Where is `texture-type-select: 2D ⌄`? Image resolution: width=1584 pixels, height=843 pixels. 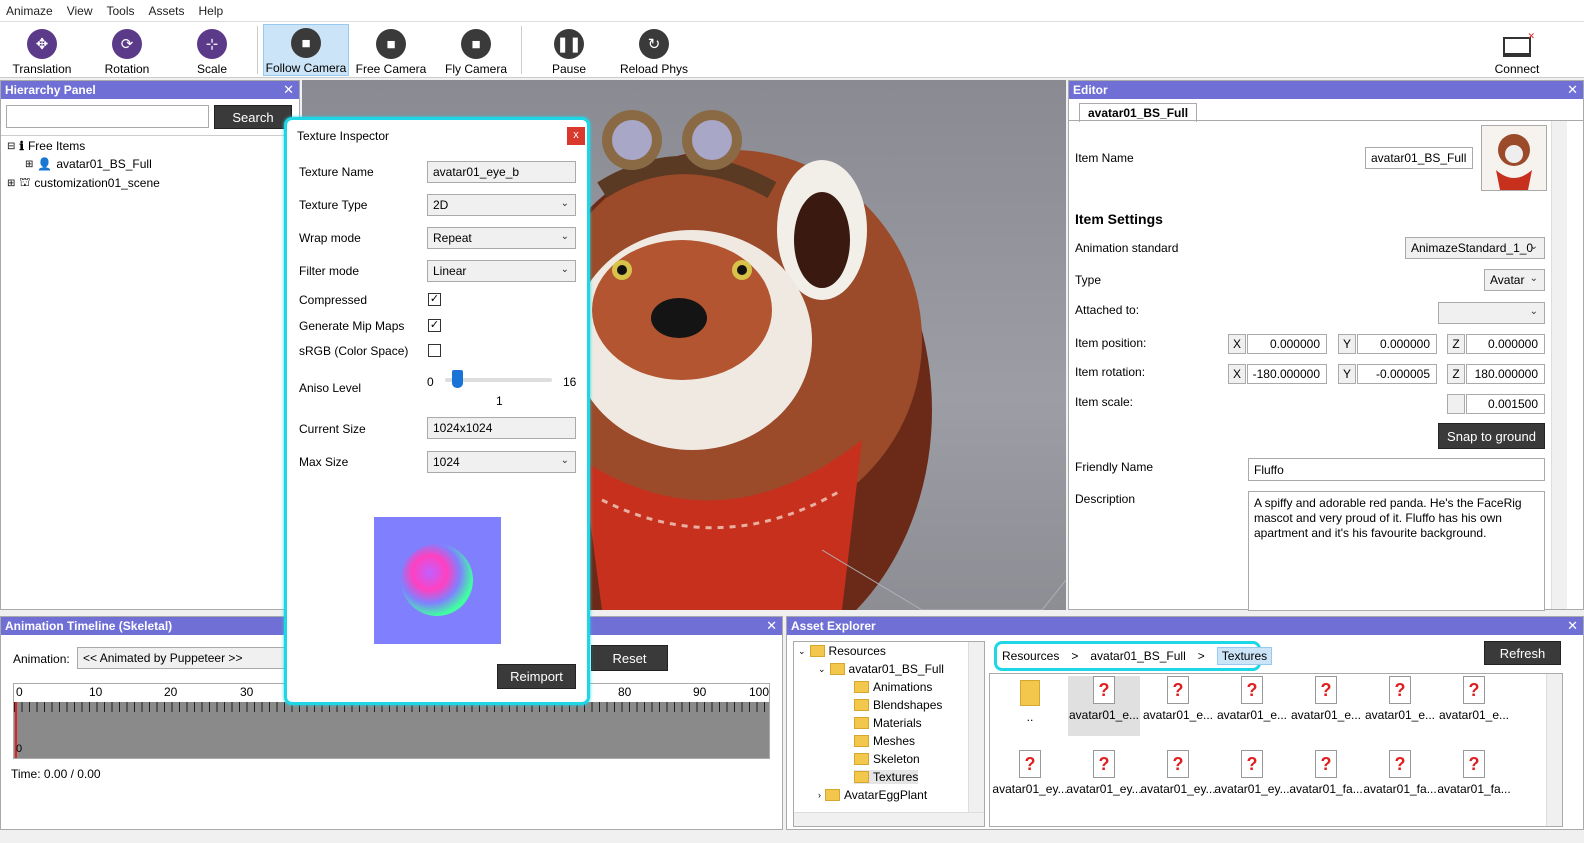 texture-type-select: 2D ⌄ is located at coordinates (501, 205).